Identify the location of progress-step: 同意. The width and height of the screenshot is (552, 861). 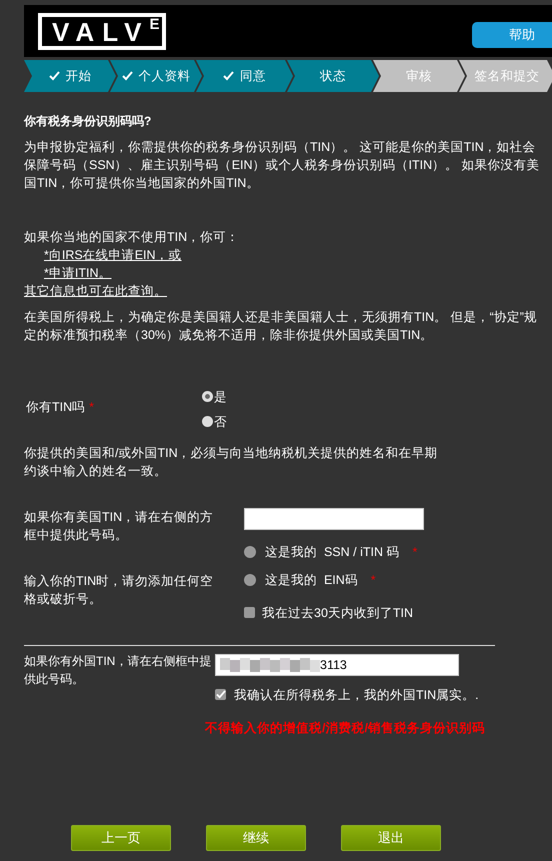
(244, 76).